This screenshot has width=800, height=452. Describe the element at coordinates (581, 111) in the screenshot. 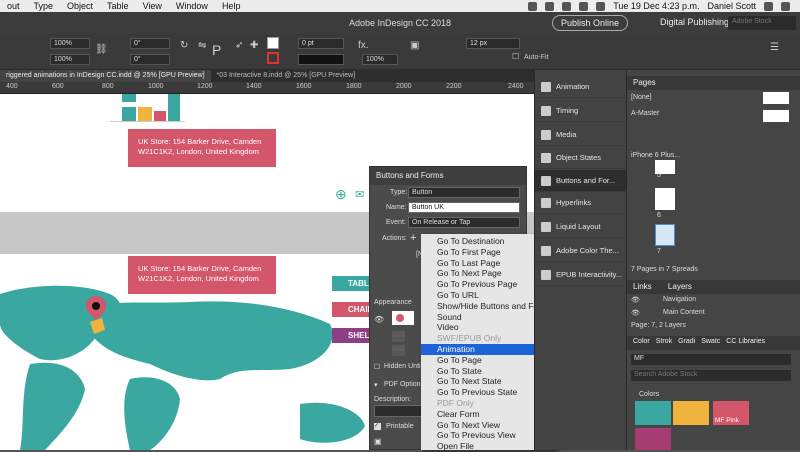

I see `panel-tab-timing: Timing` at that location.